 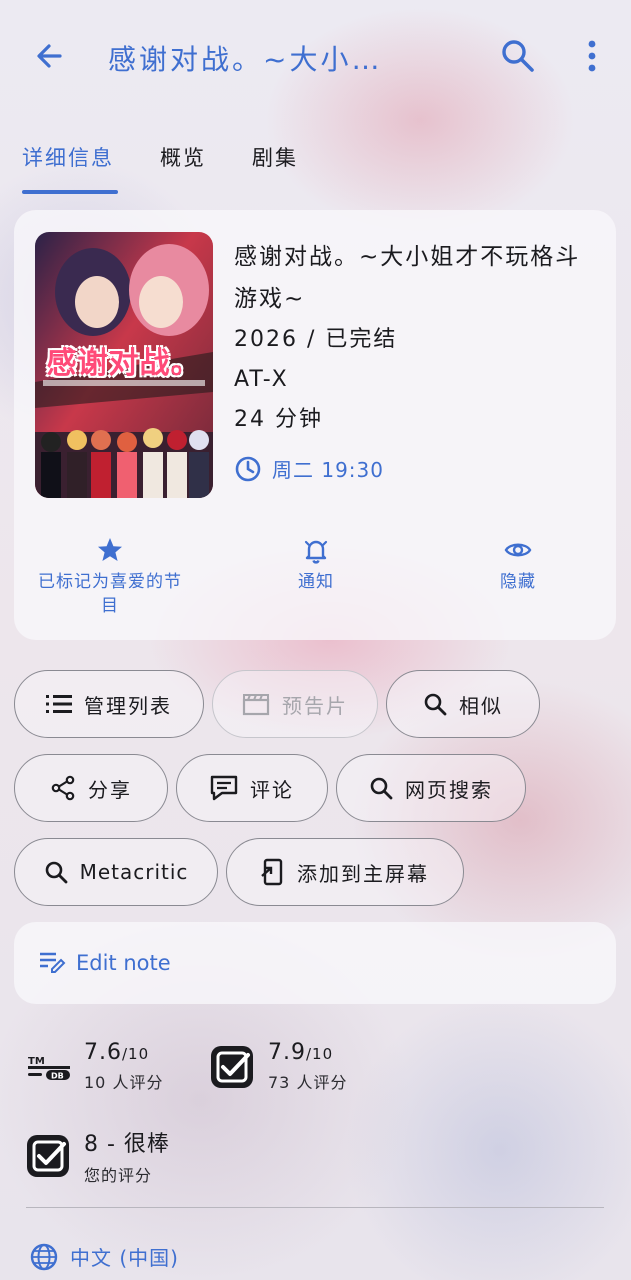 I want to click on show-poster: 感谢对战。, so click(x=124, y=365).